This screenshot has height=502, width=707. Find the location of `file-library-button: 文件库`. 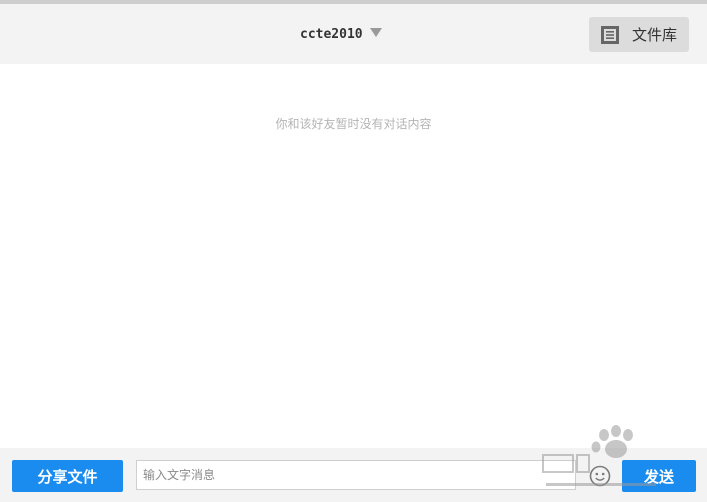

file-library-button: 文件库 is located at coordinates (639, 34).